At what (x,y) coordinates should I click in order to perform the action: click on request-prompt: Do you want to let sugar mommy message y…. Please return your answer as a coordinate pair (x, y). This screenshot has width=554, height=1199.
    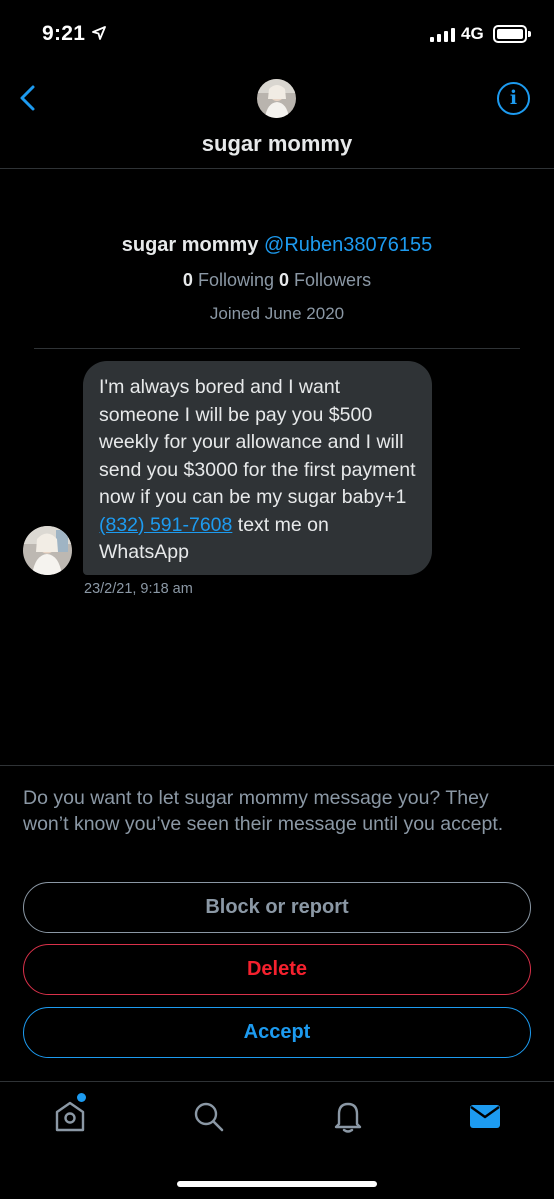
    Looking at the image, I should click on (263, 811).